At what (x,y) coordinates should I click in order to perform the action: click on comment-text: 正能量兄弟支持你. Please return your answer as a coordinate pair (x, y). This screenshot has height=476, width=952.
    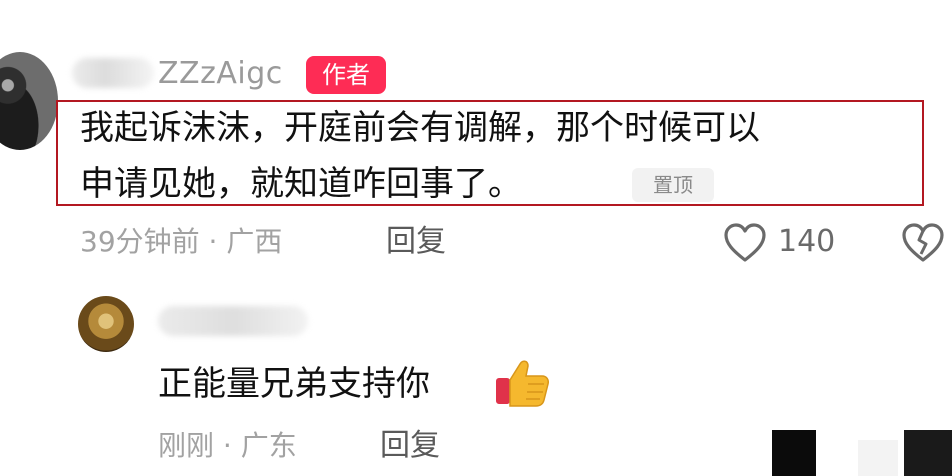
    Looking at the image, I should click on (294, 384).